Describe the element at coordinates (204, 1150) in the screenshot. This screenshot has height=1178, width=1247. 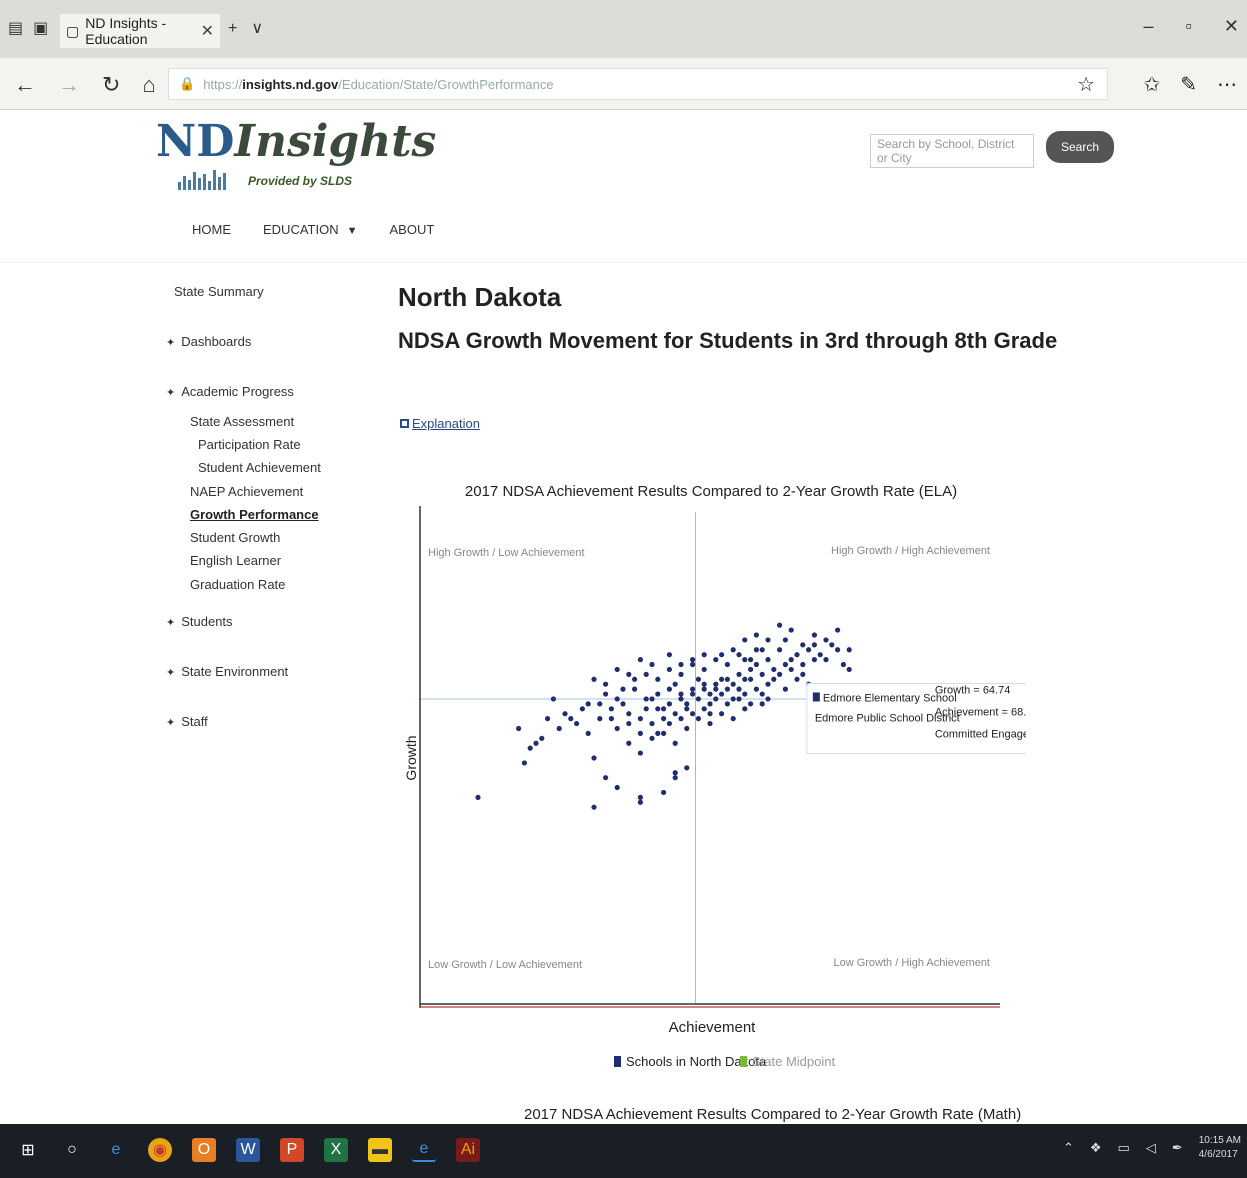
I see `outlook-icon: O` at that location.